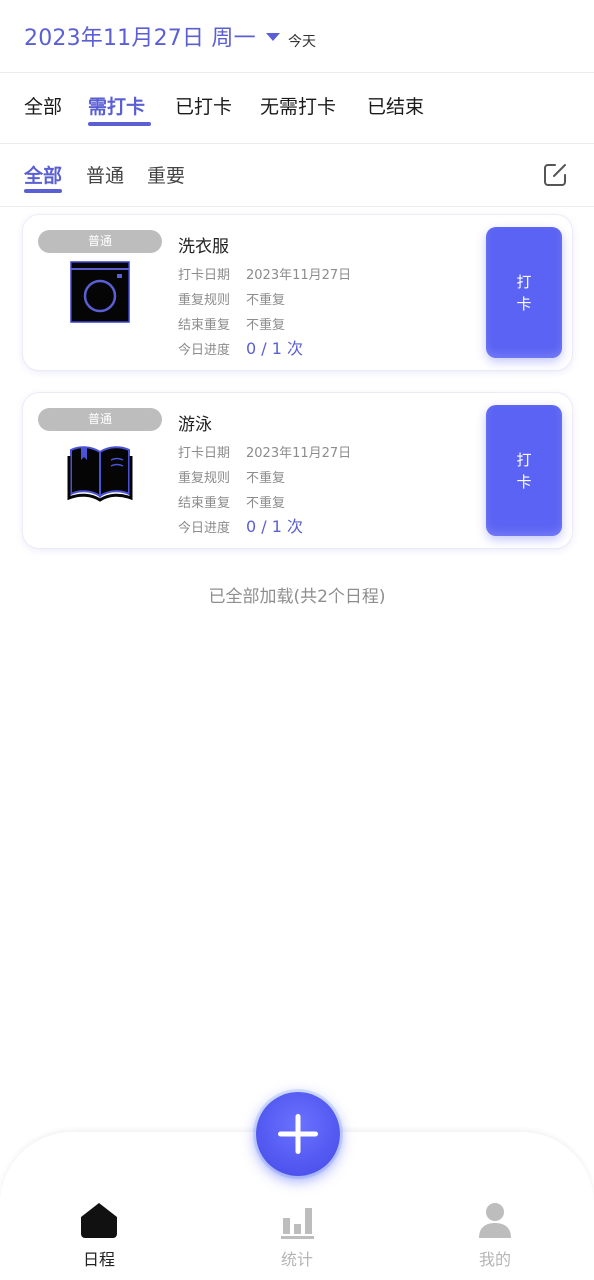 Image resolution: width=594 pixels, height=1280 pixels. Describe the element at coordinates (43, 174) in the screenshot. I see `subtab-all: 全部` at that location.